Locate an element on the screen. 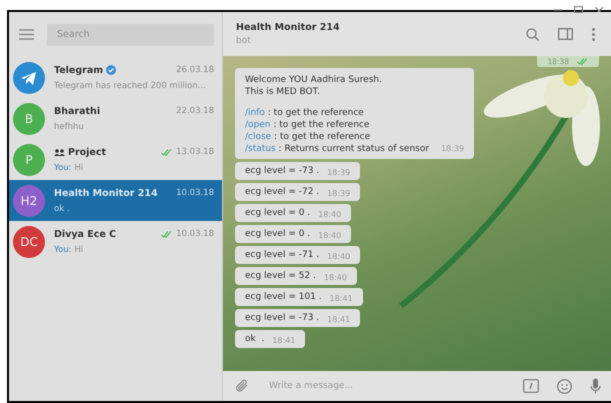  microphone-icon is located at coordinates (595, 386).